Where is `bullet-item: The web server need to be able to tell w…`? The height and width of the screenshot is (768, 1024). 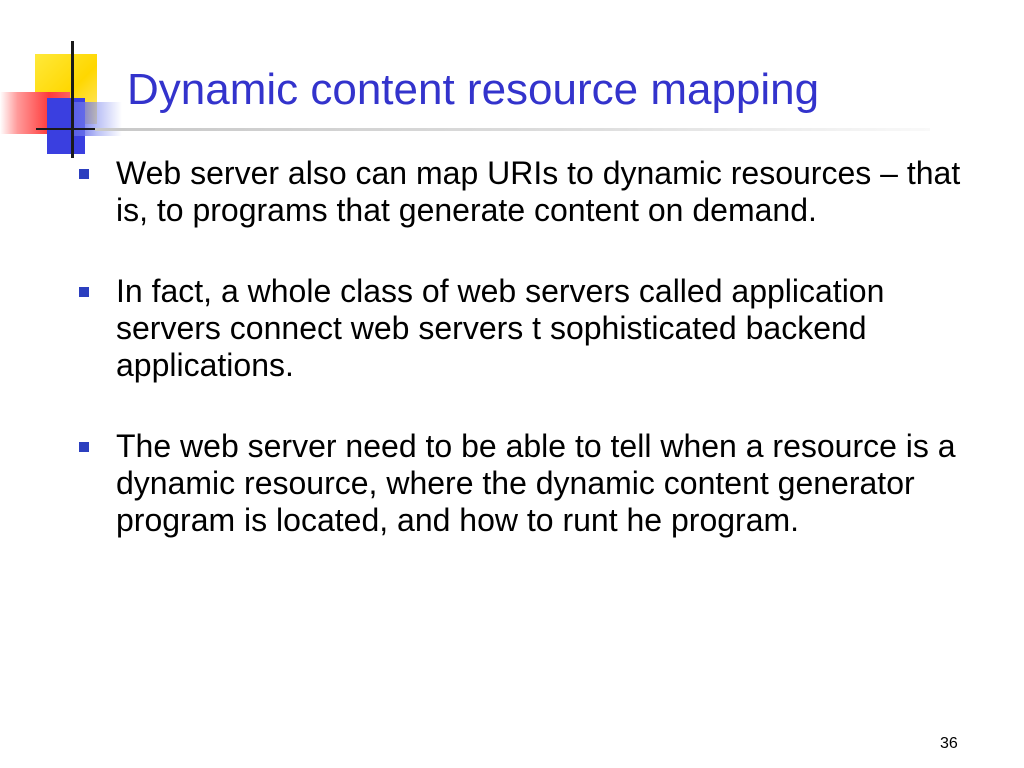 bullet-item: The web server need to be able to tell w… is located at coordinates (521, 483).